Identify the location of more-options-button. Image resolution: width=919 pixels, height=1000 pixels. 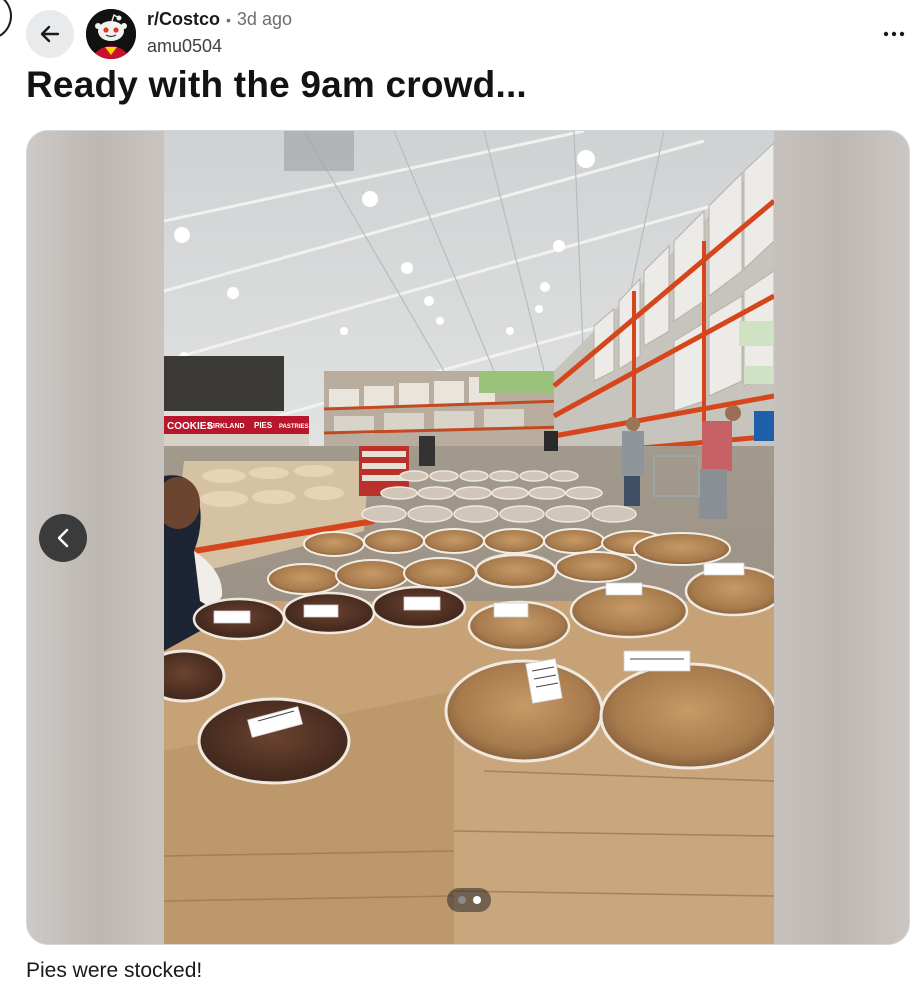
(894, 34).